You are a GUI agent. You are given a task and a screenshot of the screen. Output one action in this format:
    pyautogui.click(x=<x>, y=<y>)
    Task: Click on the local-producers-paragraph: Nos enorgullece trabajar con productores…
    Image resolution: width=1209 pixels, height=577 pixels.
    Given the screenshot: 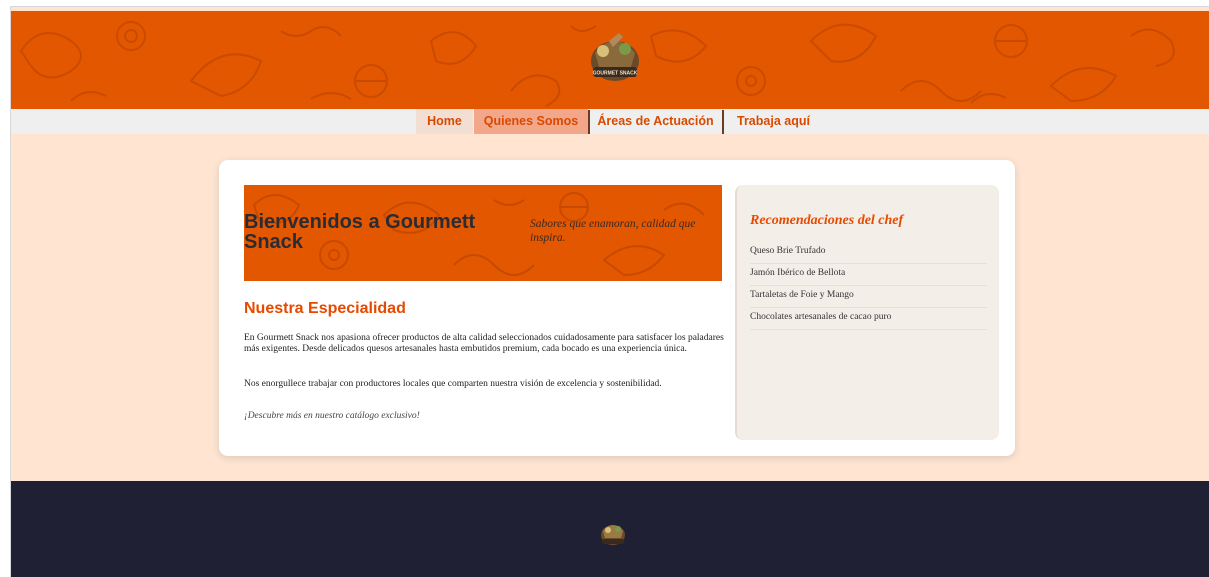 What is the action you would take?
    pyautogui.click(x=453, y=384)
    